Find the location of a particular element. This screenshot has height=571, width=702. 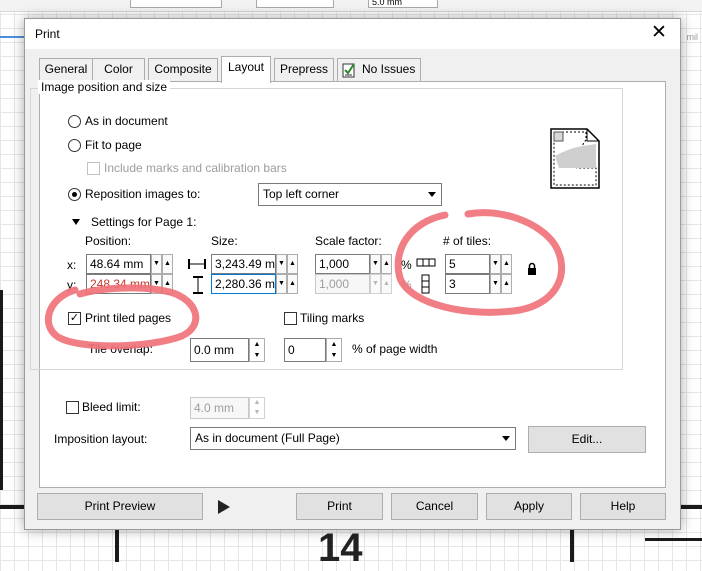

tile-overlap-percent-stepper: ▲ ▼ is located at coordinates (334, 350).